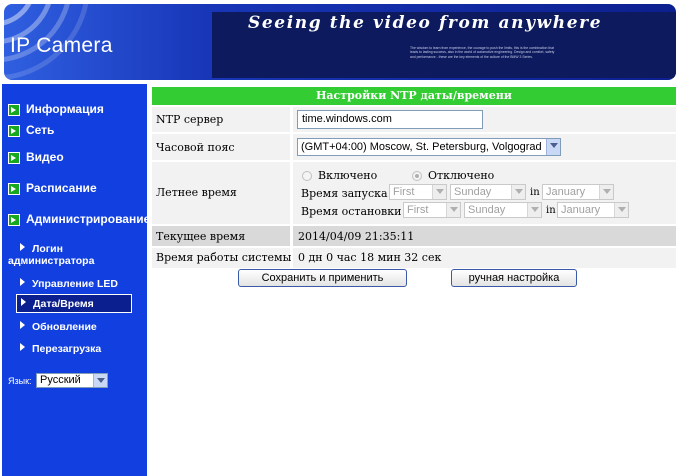 The height and width of the screenshot is (476, 680). I want to click on sidebar-item-label: Сеть, so click(40, 130).